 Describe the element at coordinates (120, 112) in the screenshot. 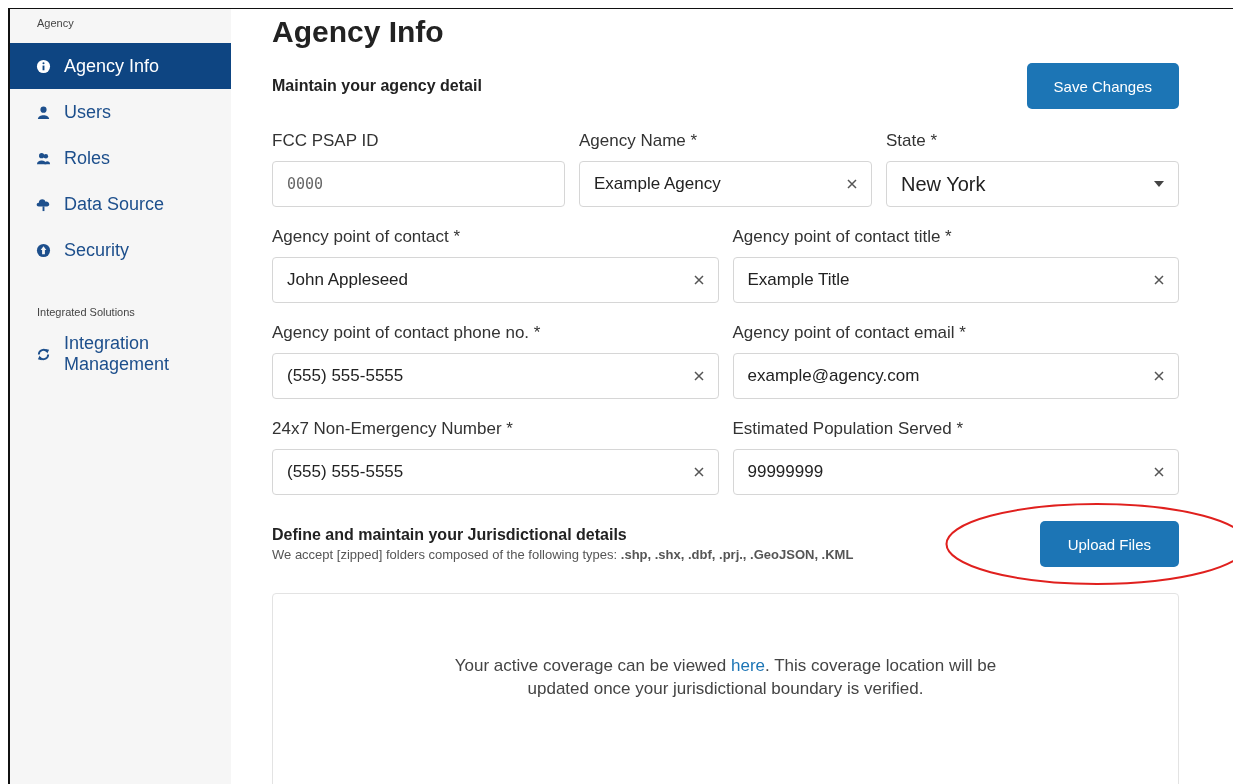

I see `sidebar-item: Users` at that location.